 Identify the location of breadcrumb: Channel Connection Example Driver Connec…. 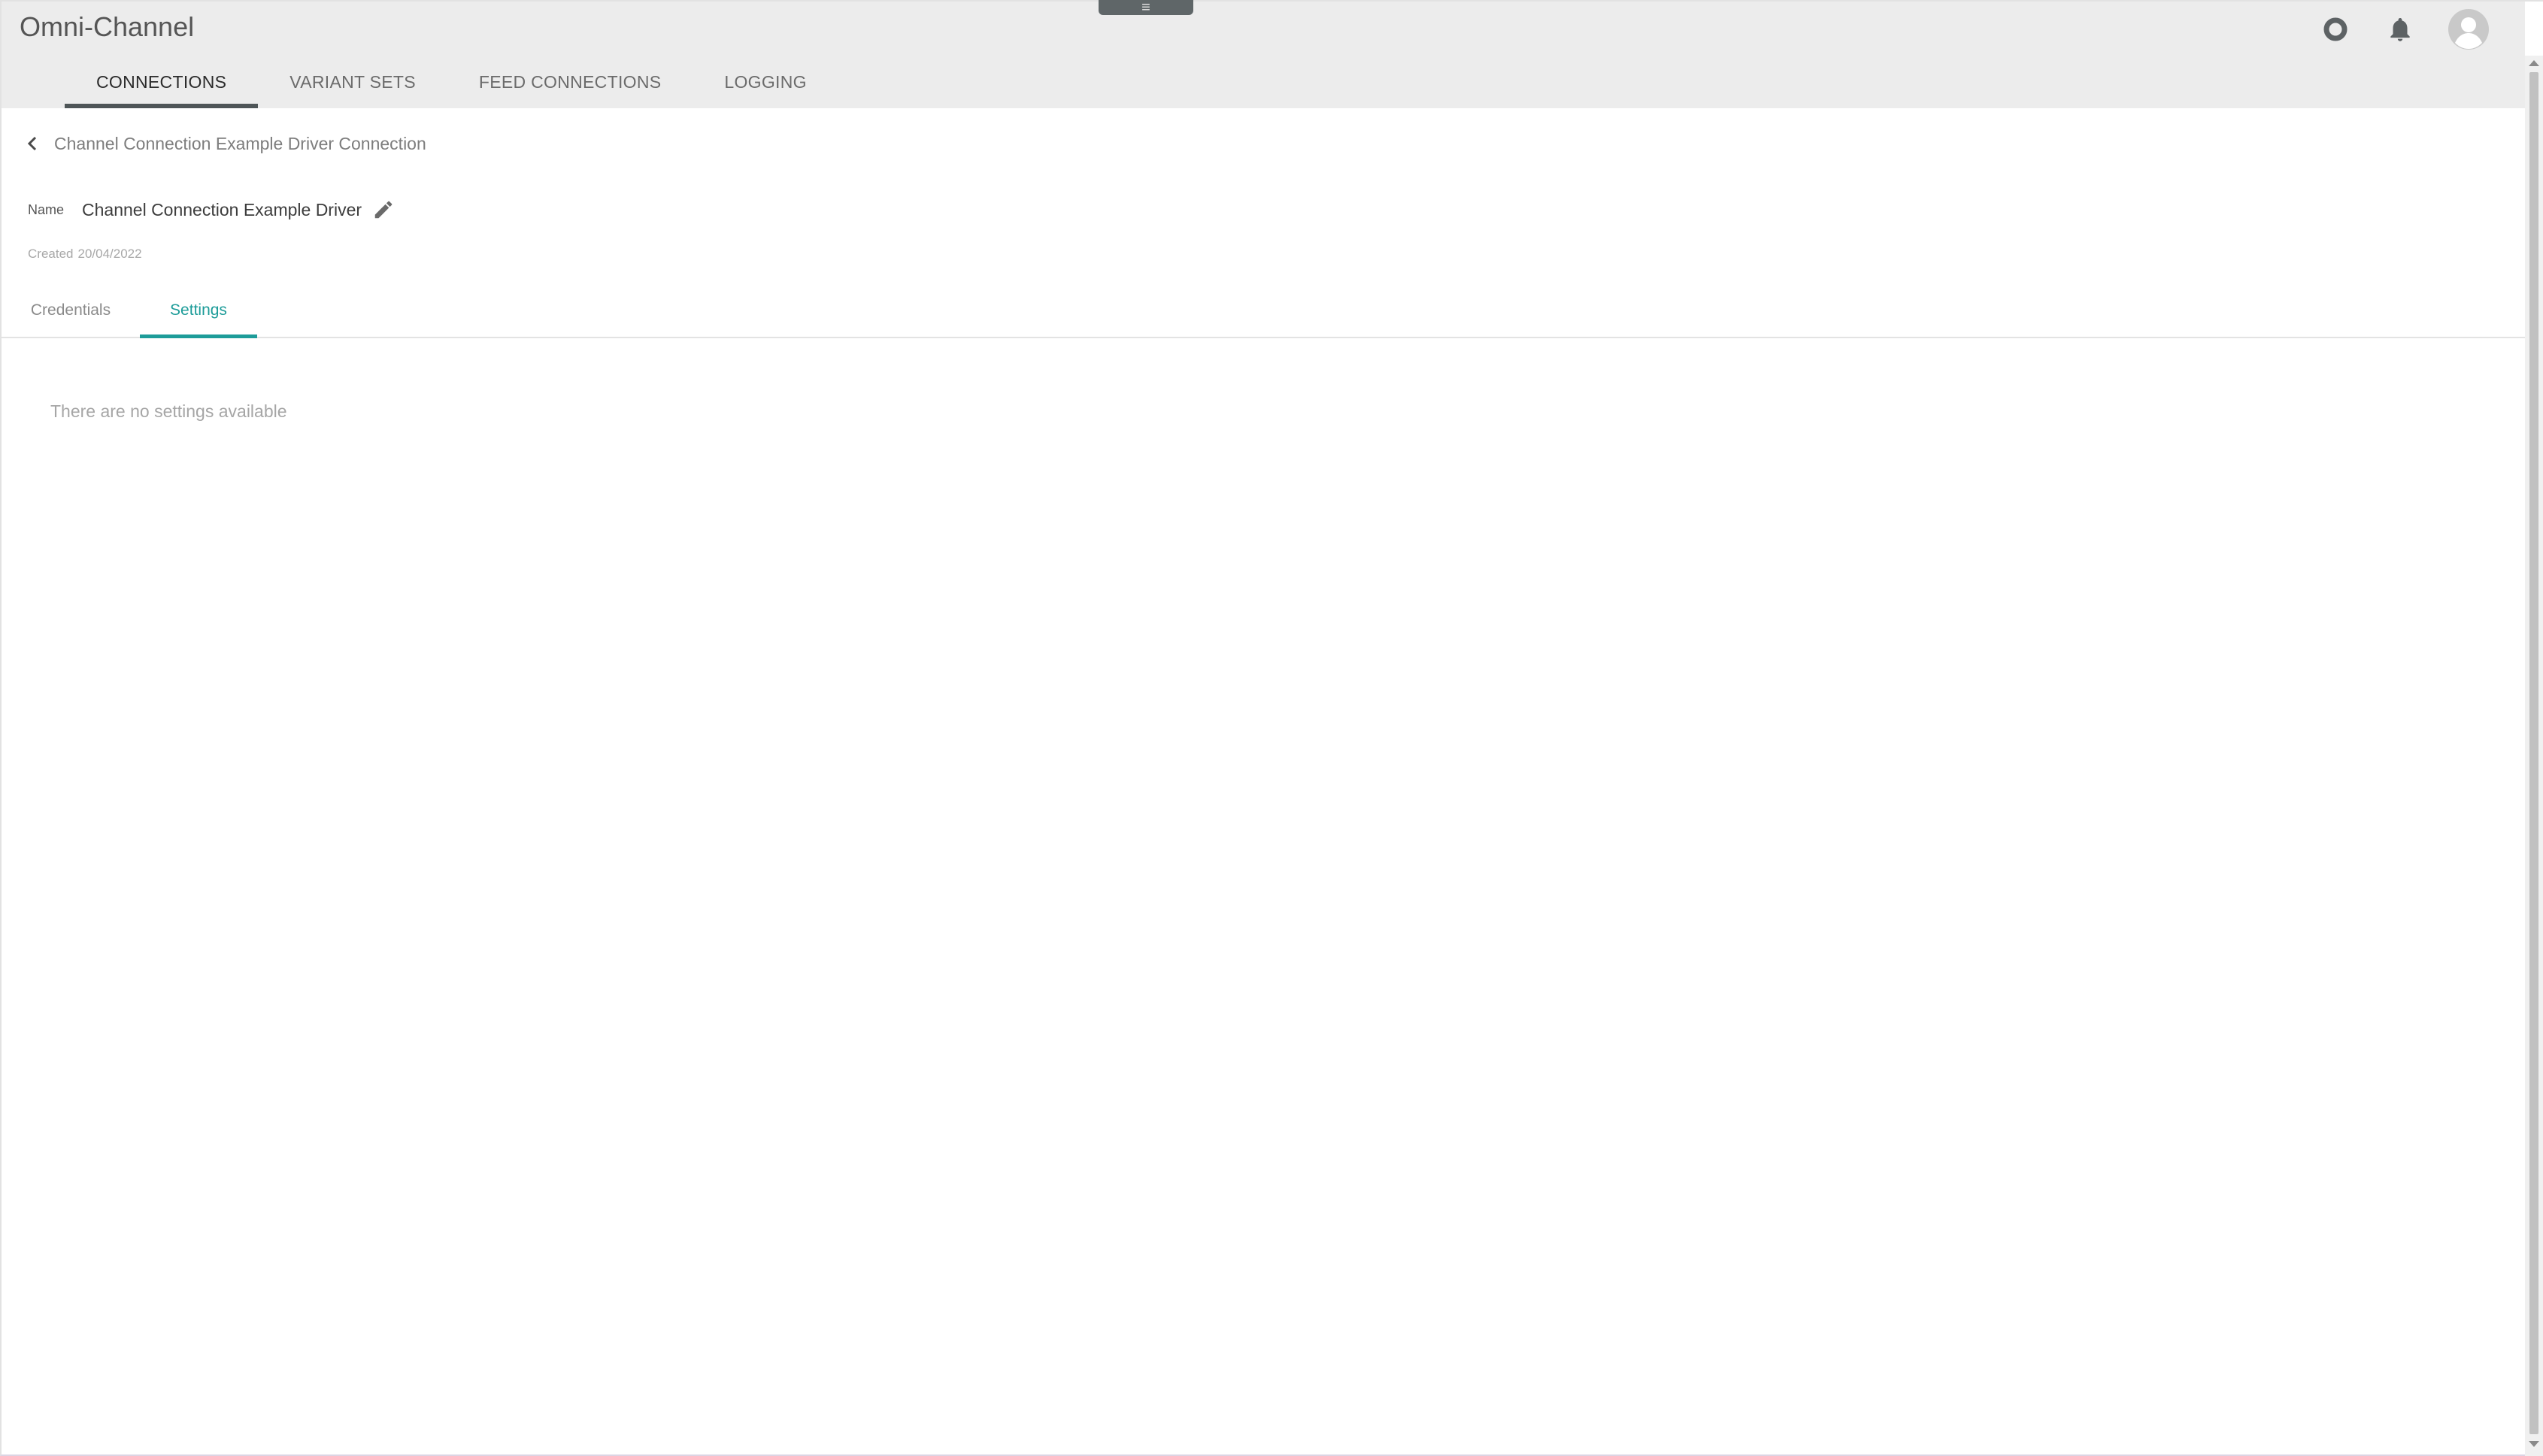
(226, 143).